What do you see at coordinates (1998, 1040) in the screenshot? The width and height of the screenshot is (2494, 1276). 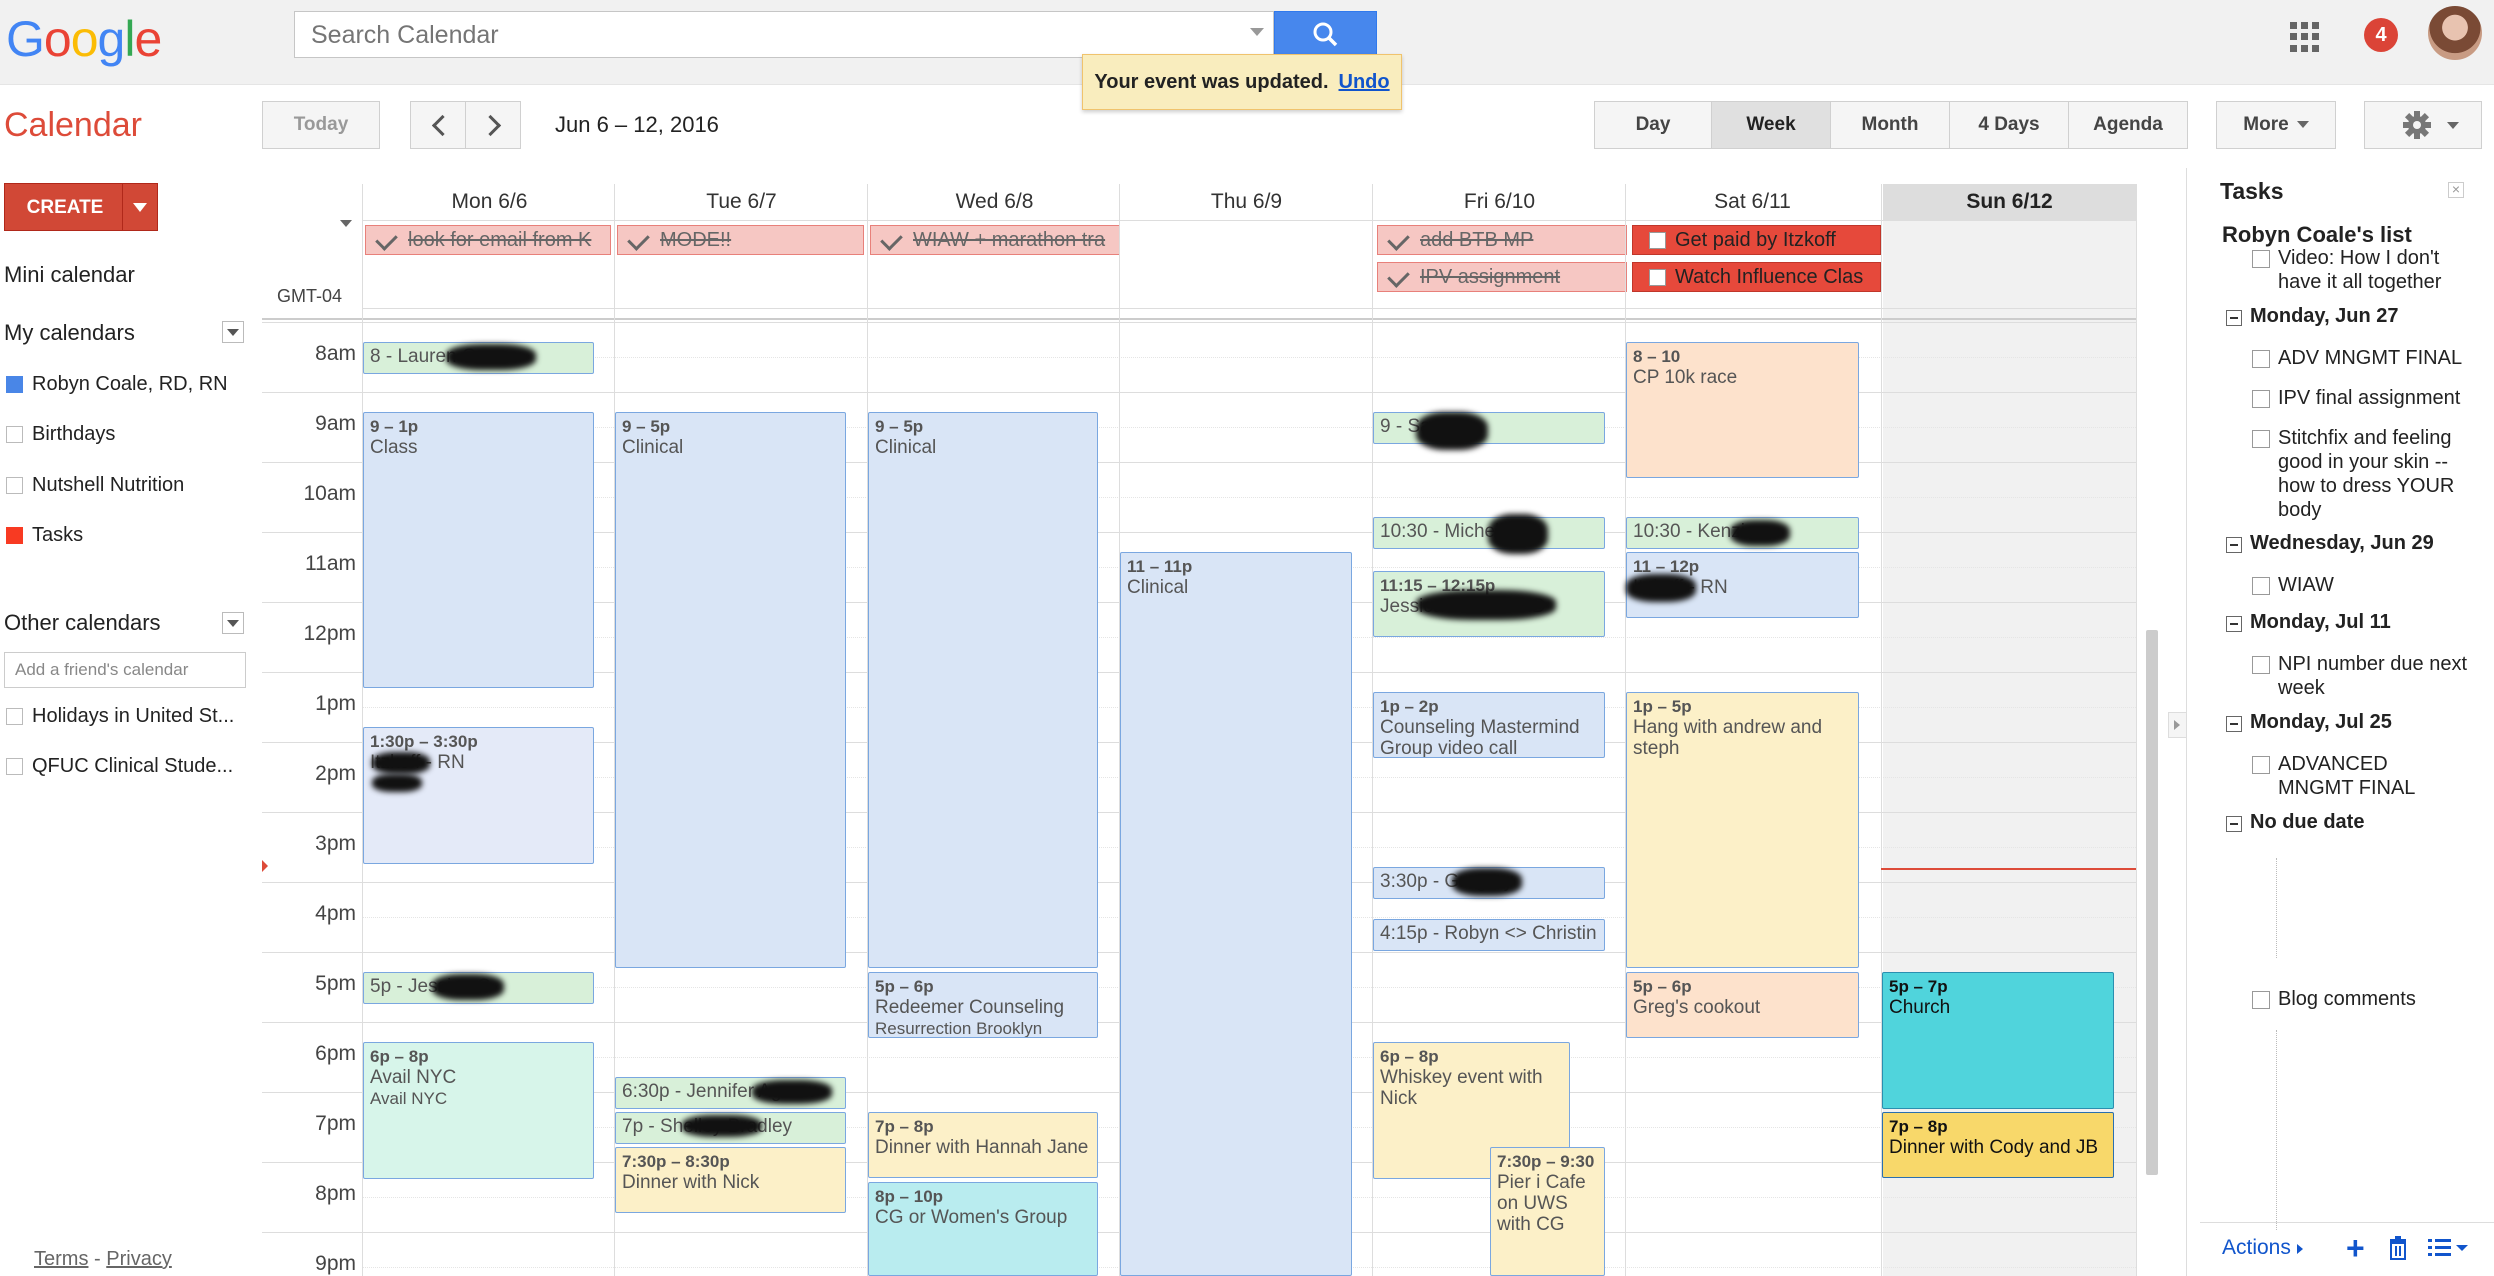 I see `event-sun-church: 5p – 7p Church` at bounding box center [1998, 1040].